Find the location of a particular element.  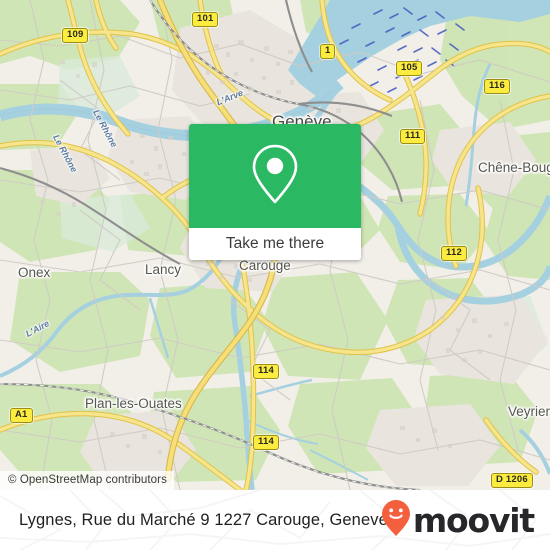

route-shield: 109 is located at coordinates (75, 35).